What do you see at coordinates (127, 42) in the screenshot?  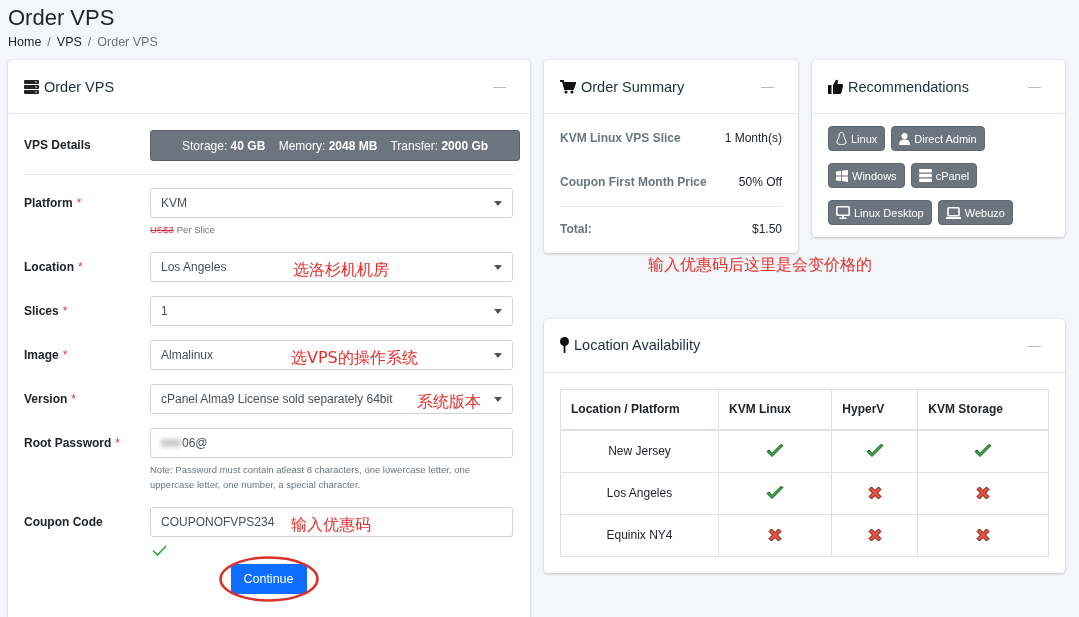 I see `breadcrumb-current: Order VPS` at bounding box center [127, 42].